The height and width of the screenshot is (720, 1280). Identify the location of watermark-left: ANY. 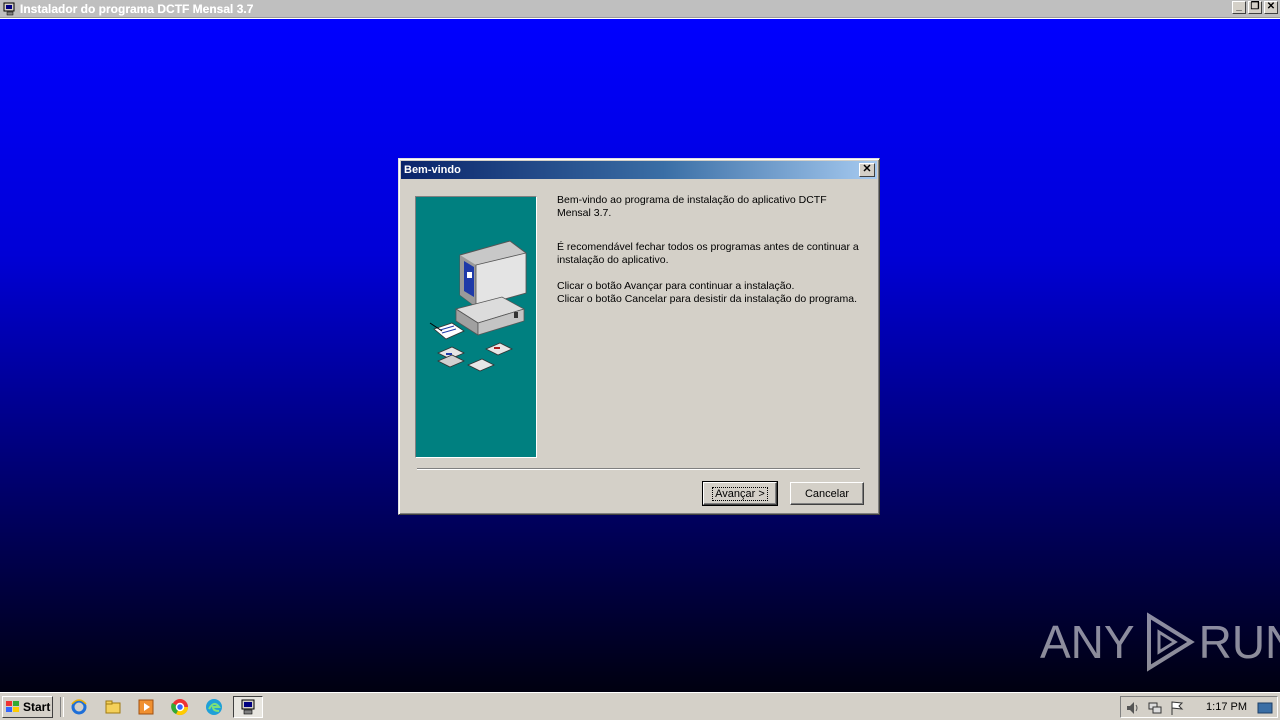
(1087, 642).